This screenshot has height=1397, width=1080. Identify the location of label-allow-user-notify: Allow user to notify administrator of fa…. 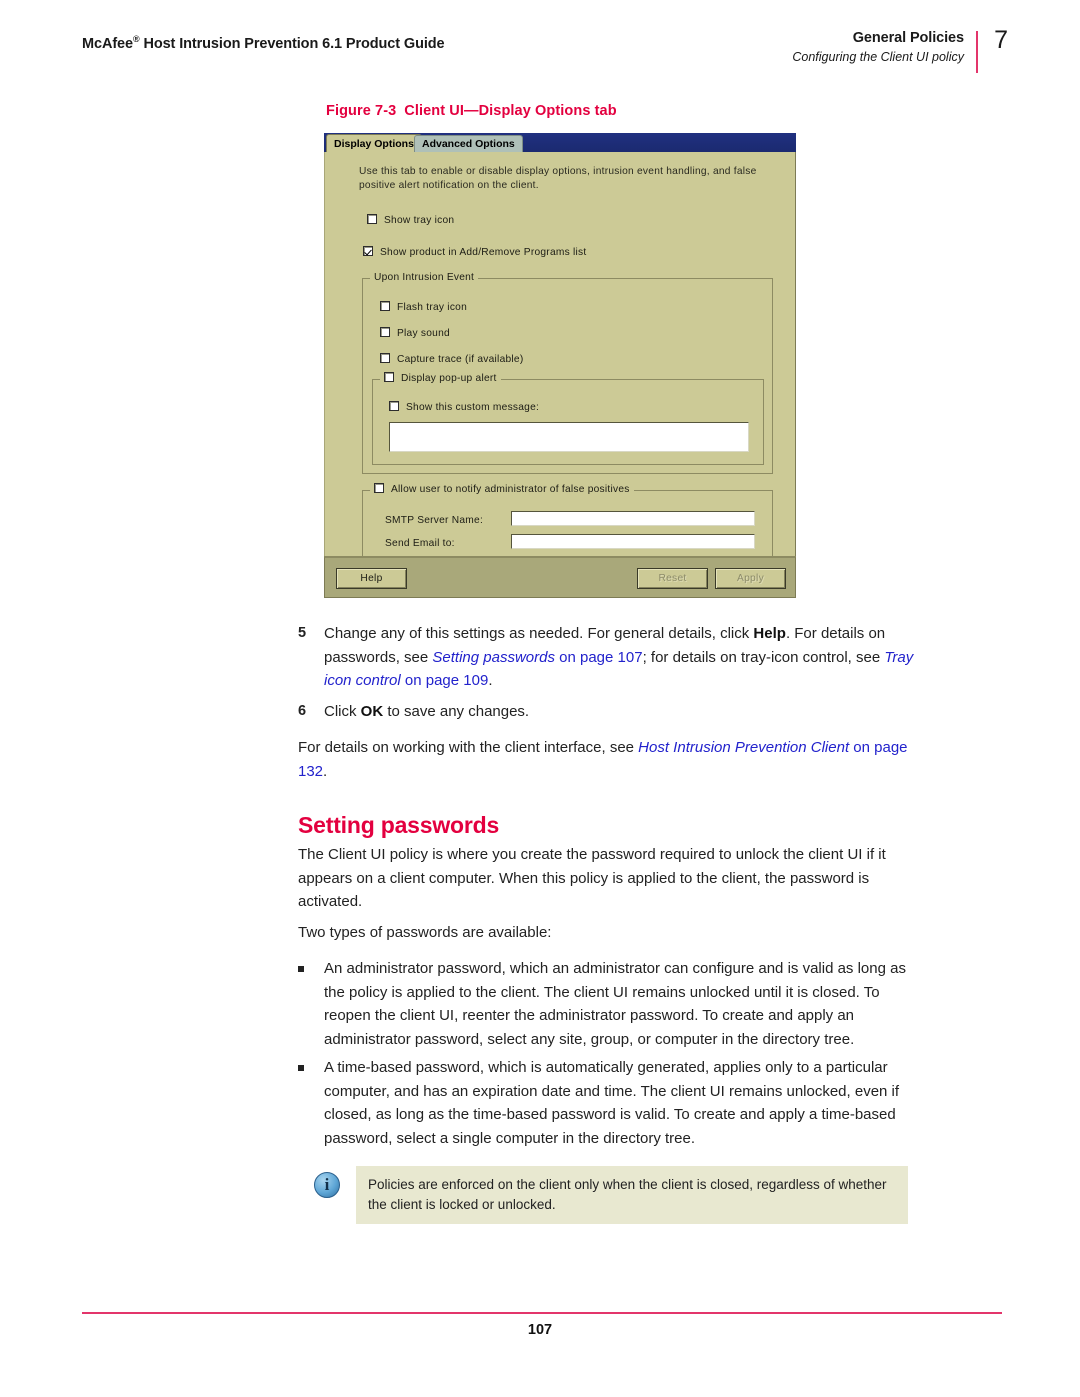
(510, 489).